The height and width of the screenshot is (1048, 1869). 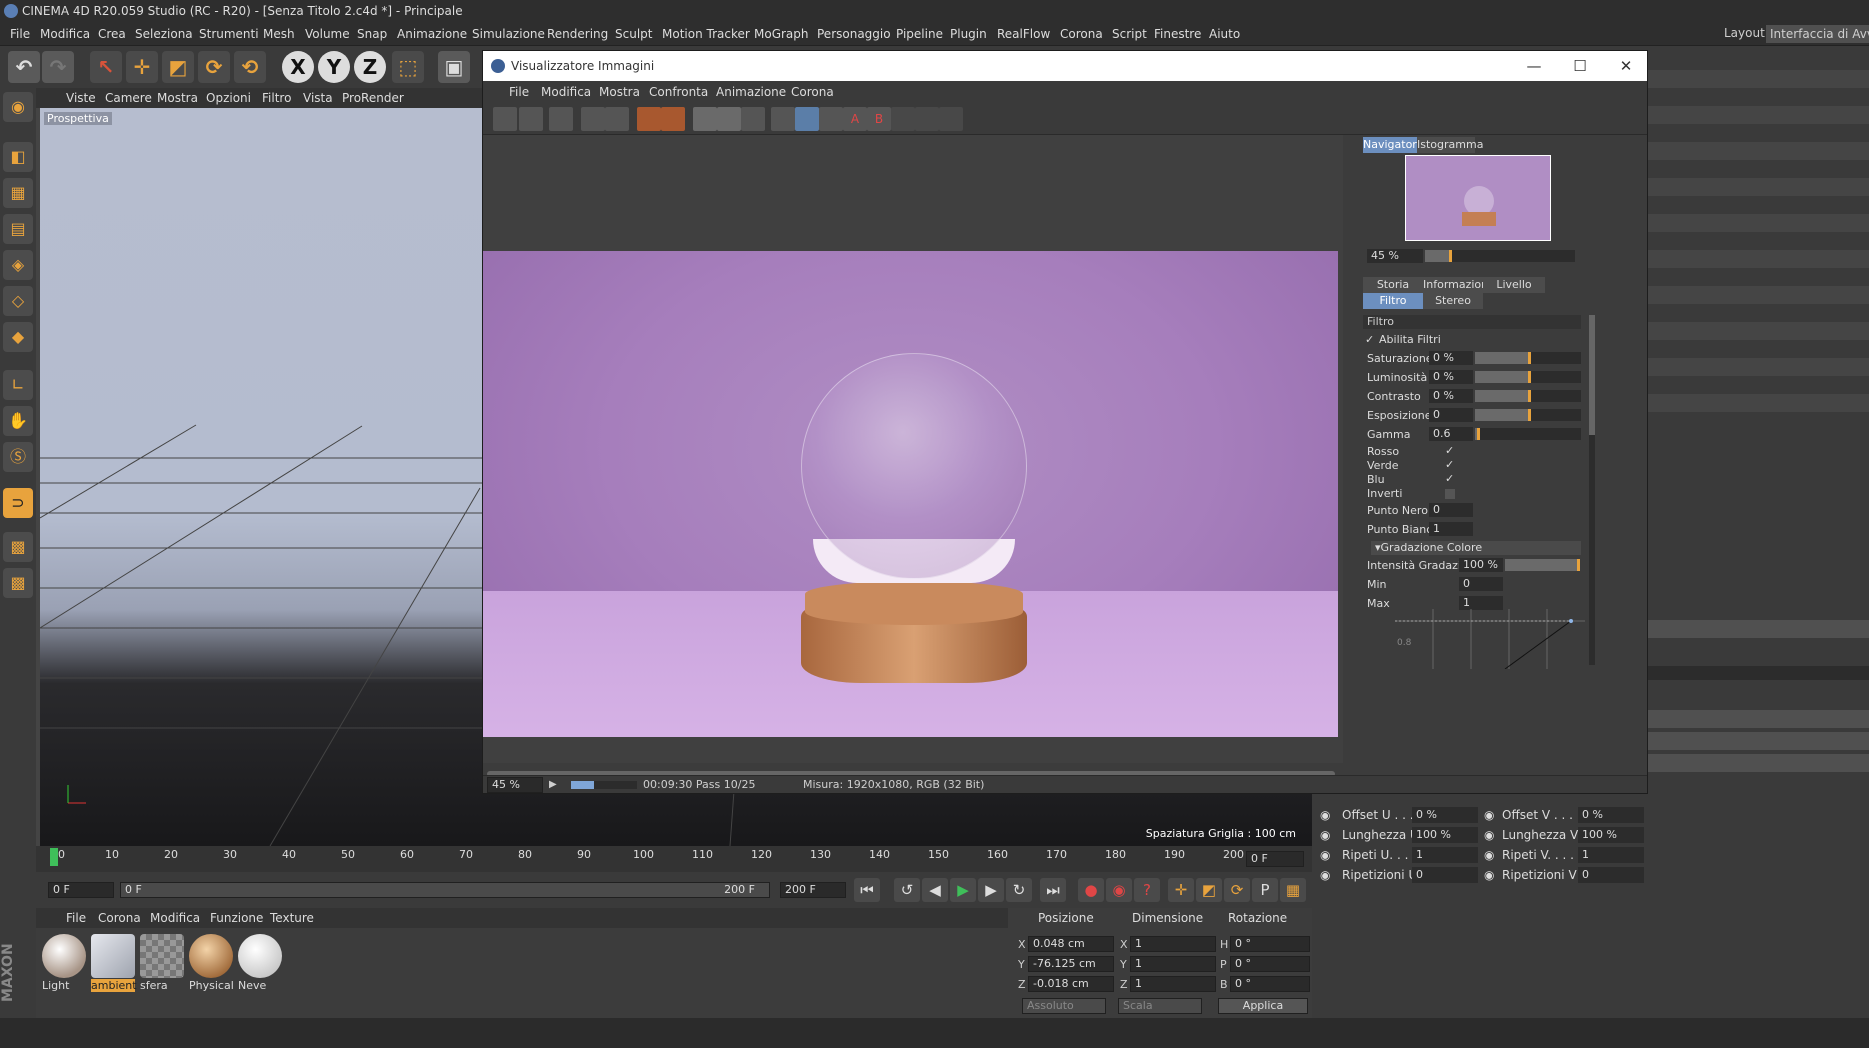 I want to click on key-pla-icon: ▦, so click(x=1293, y=890).